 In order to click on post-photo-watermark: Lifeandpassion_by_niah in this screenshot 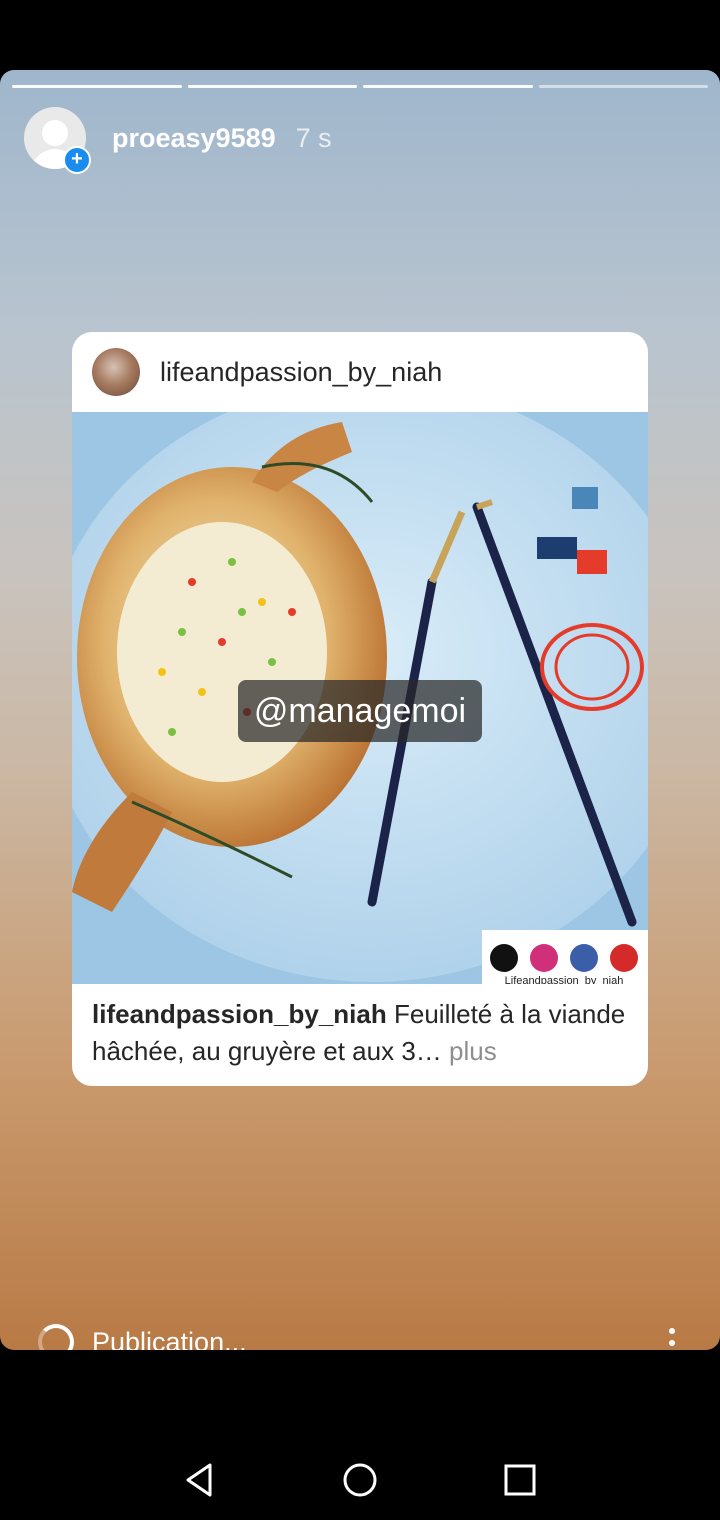, I will do `click(564, 979)`.